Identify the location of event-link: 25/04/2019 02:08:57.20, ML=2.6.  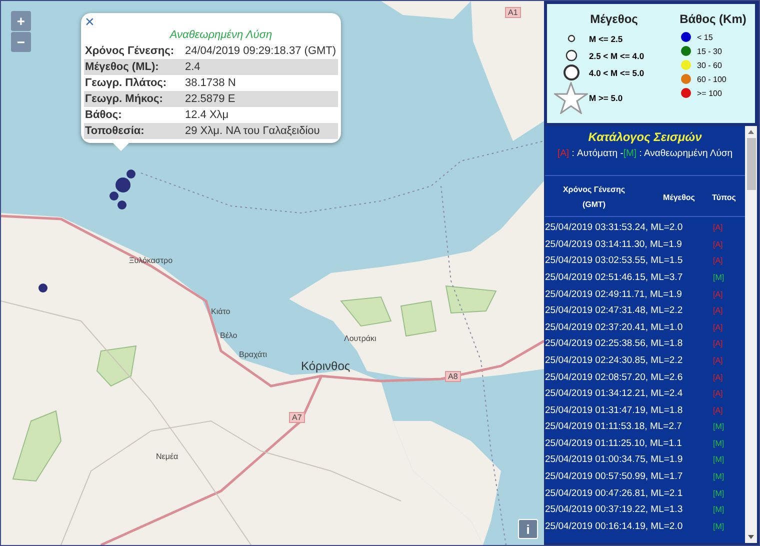
(627, 377).